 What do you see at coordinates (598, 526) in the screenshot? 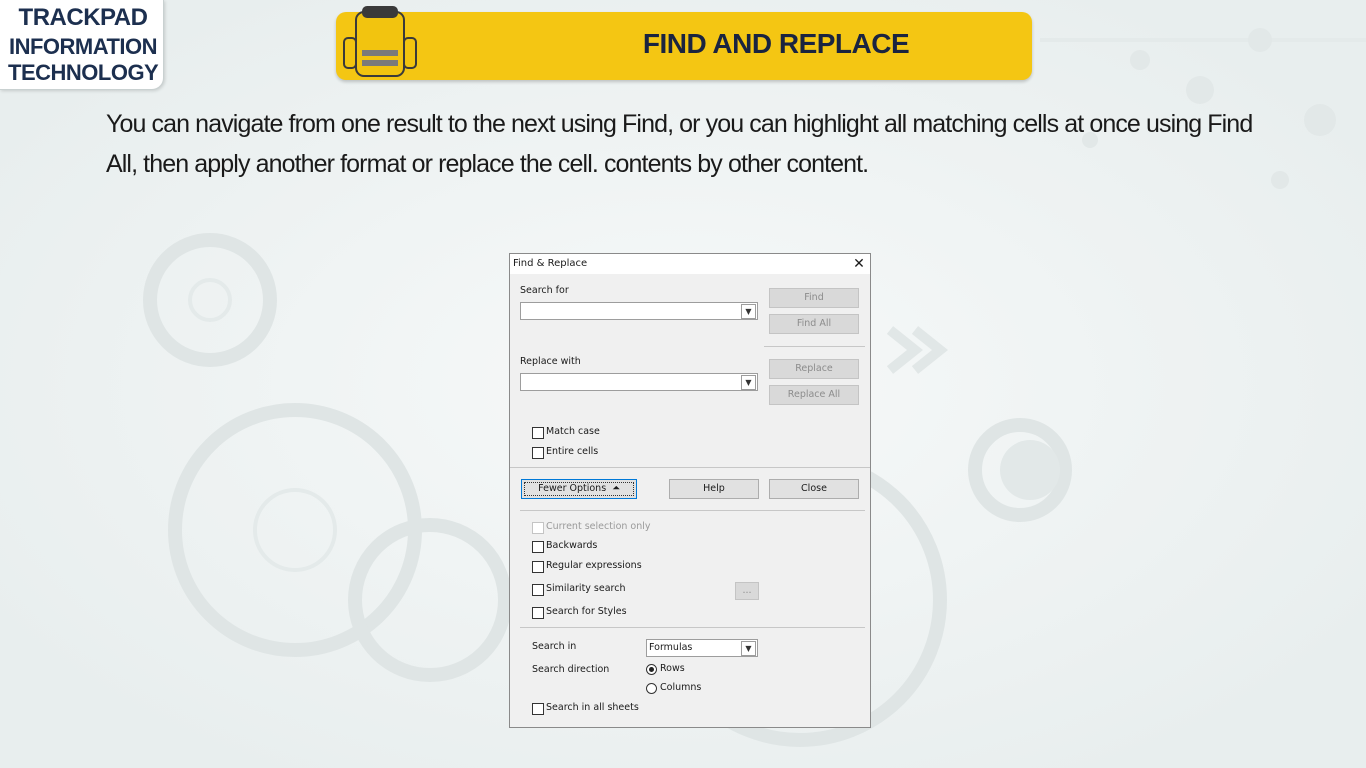
I see `current-selection-only-label: Current selection only` at bounding box center [598, 526].